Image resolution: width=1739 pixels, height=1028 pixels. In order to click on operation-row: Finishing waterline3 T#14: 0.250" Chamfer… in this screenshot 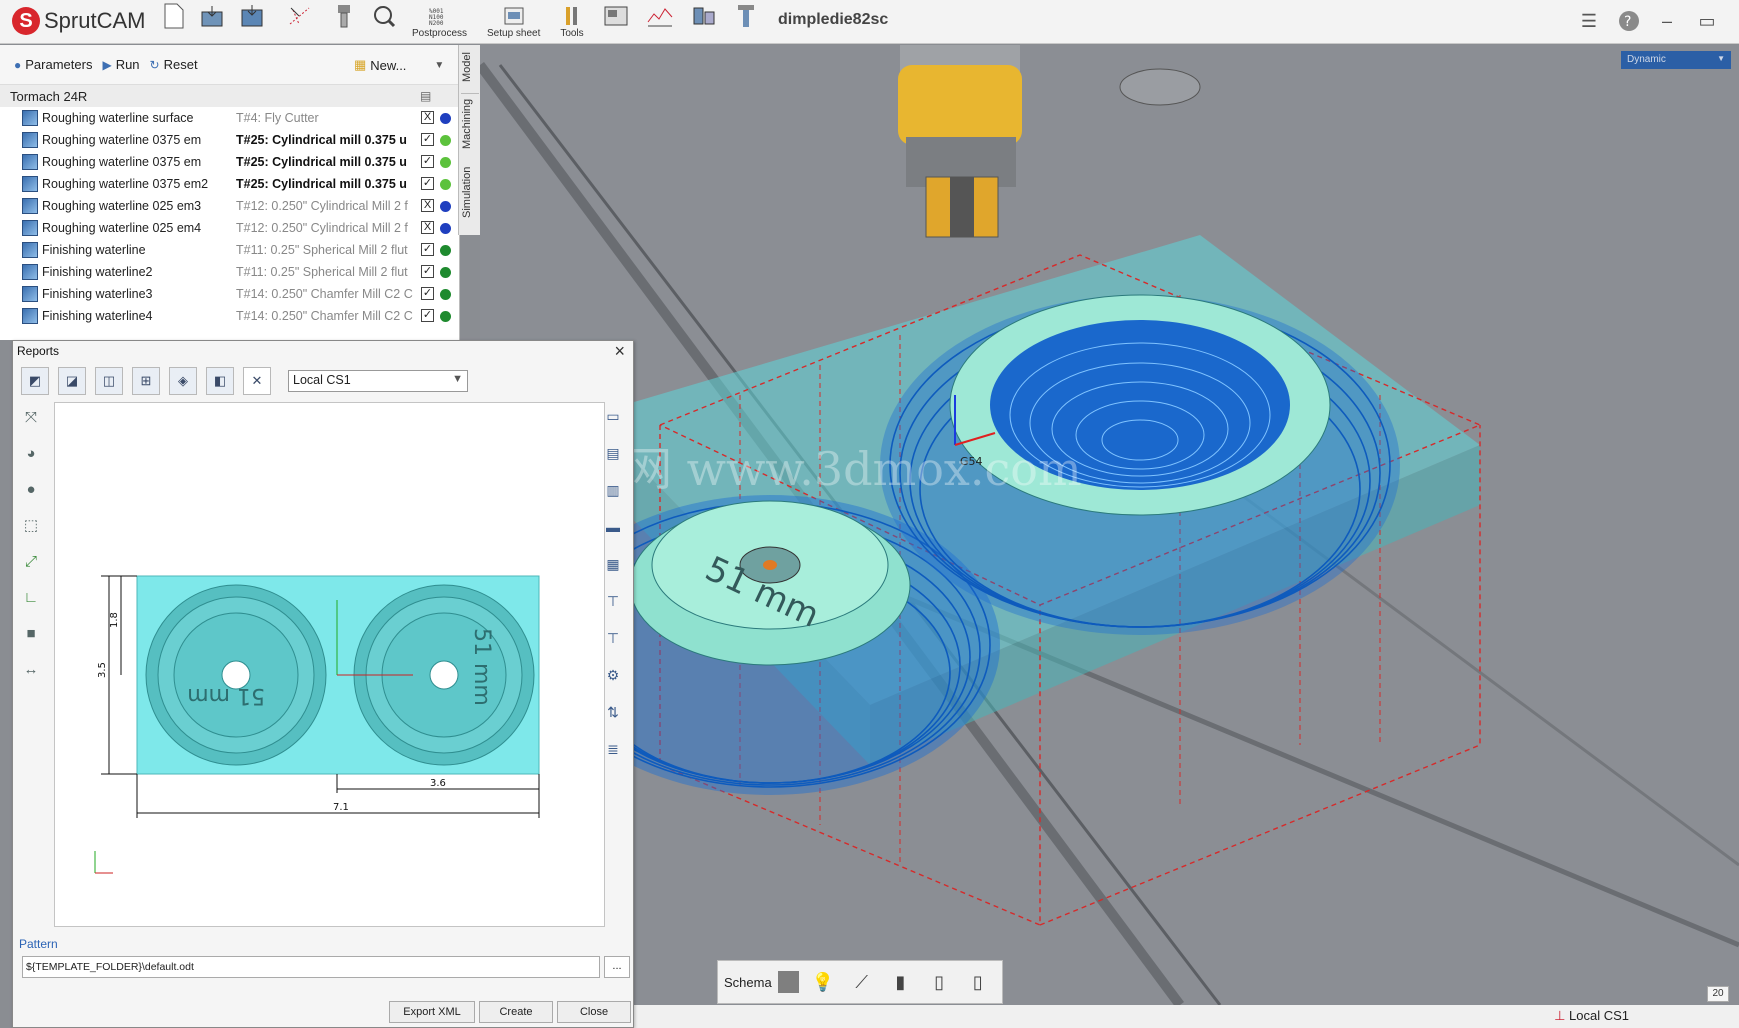, I will do `click(229, 294)`.